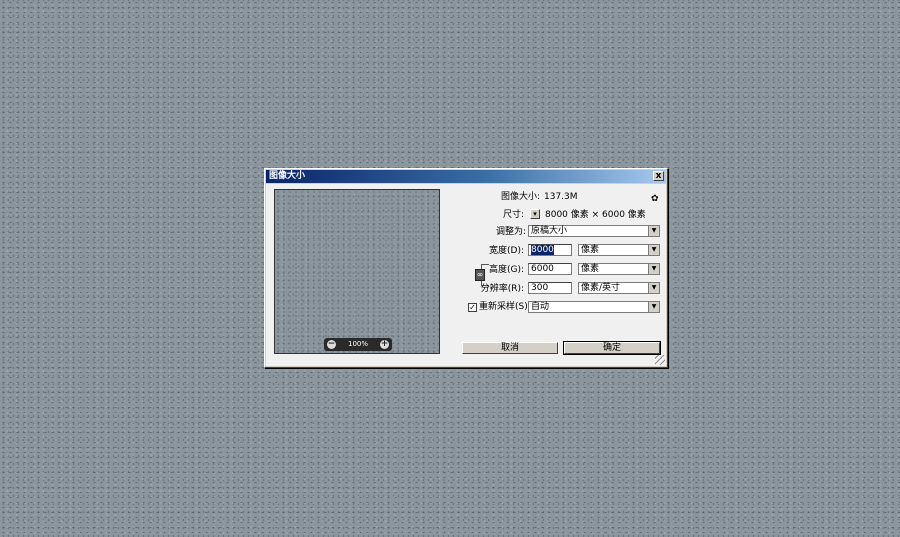  I want to click on resolution-unit: 像素/英寸, so click(601, 288).